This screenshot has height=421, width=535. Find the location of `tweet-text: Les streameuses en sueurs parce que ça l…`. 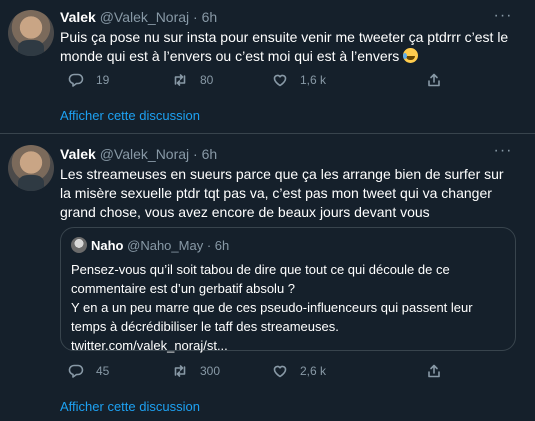

tweet-text: Les streameuses en sueurs parce que ça l… is located at coordinates (282, 193).